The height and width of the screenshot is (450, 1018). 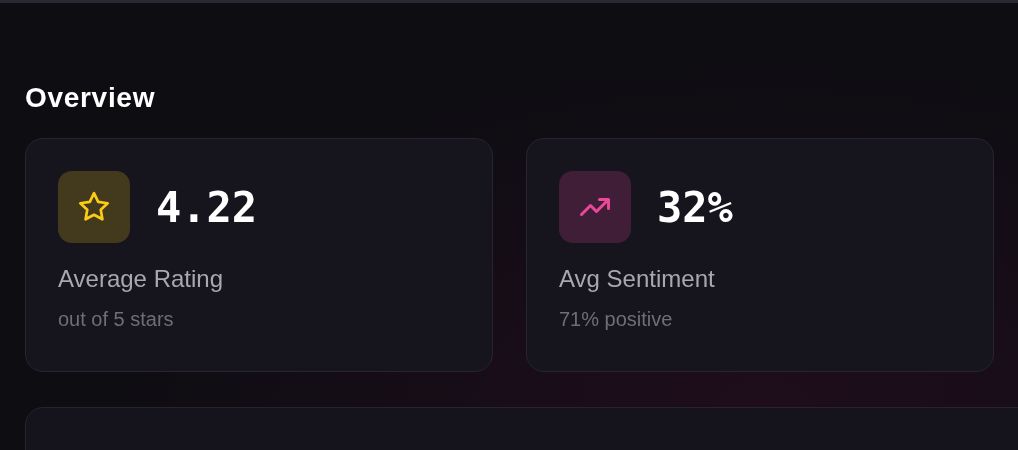 What do you see at coordinates (637, 279) in the screenshot?
I see `stat-label: Avg Sentiment` at bounding box center [637, 279].